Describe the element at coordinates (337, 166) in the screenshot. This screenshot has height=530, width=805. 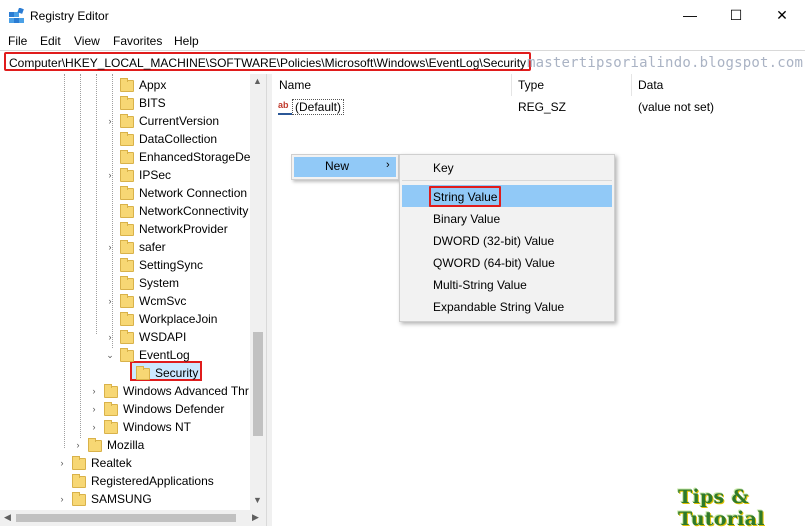
I see `new-menu-label: New` at that location.